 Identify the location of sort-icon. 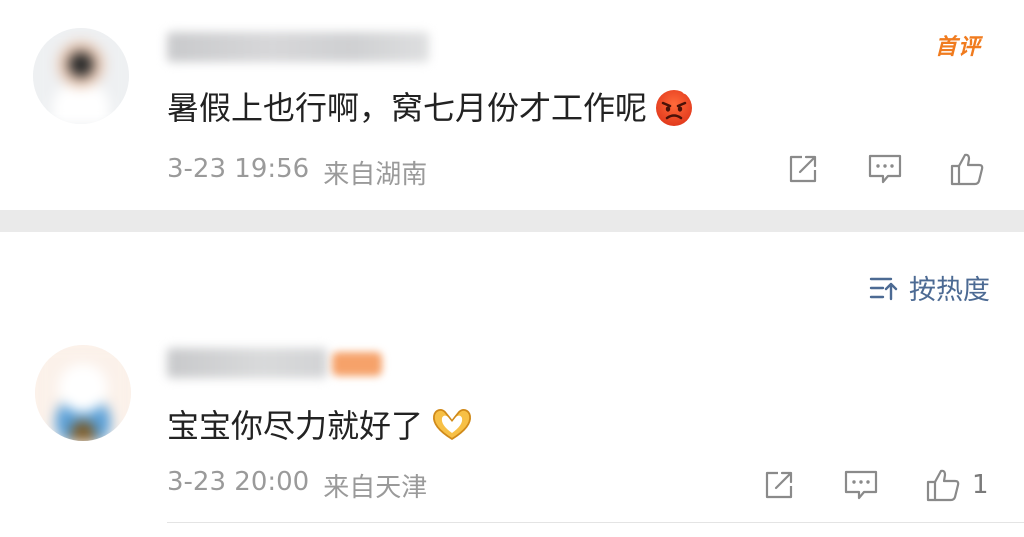
(883, 288).